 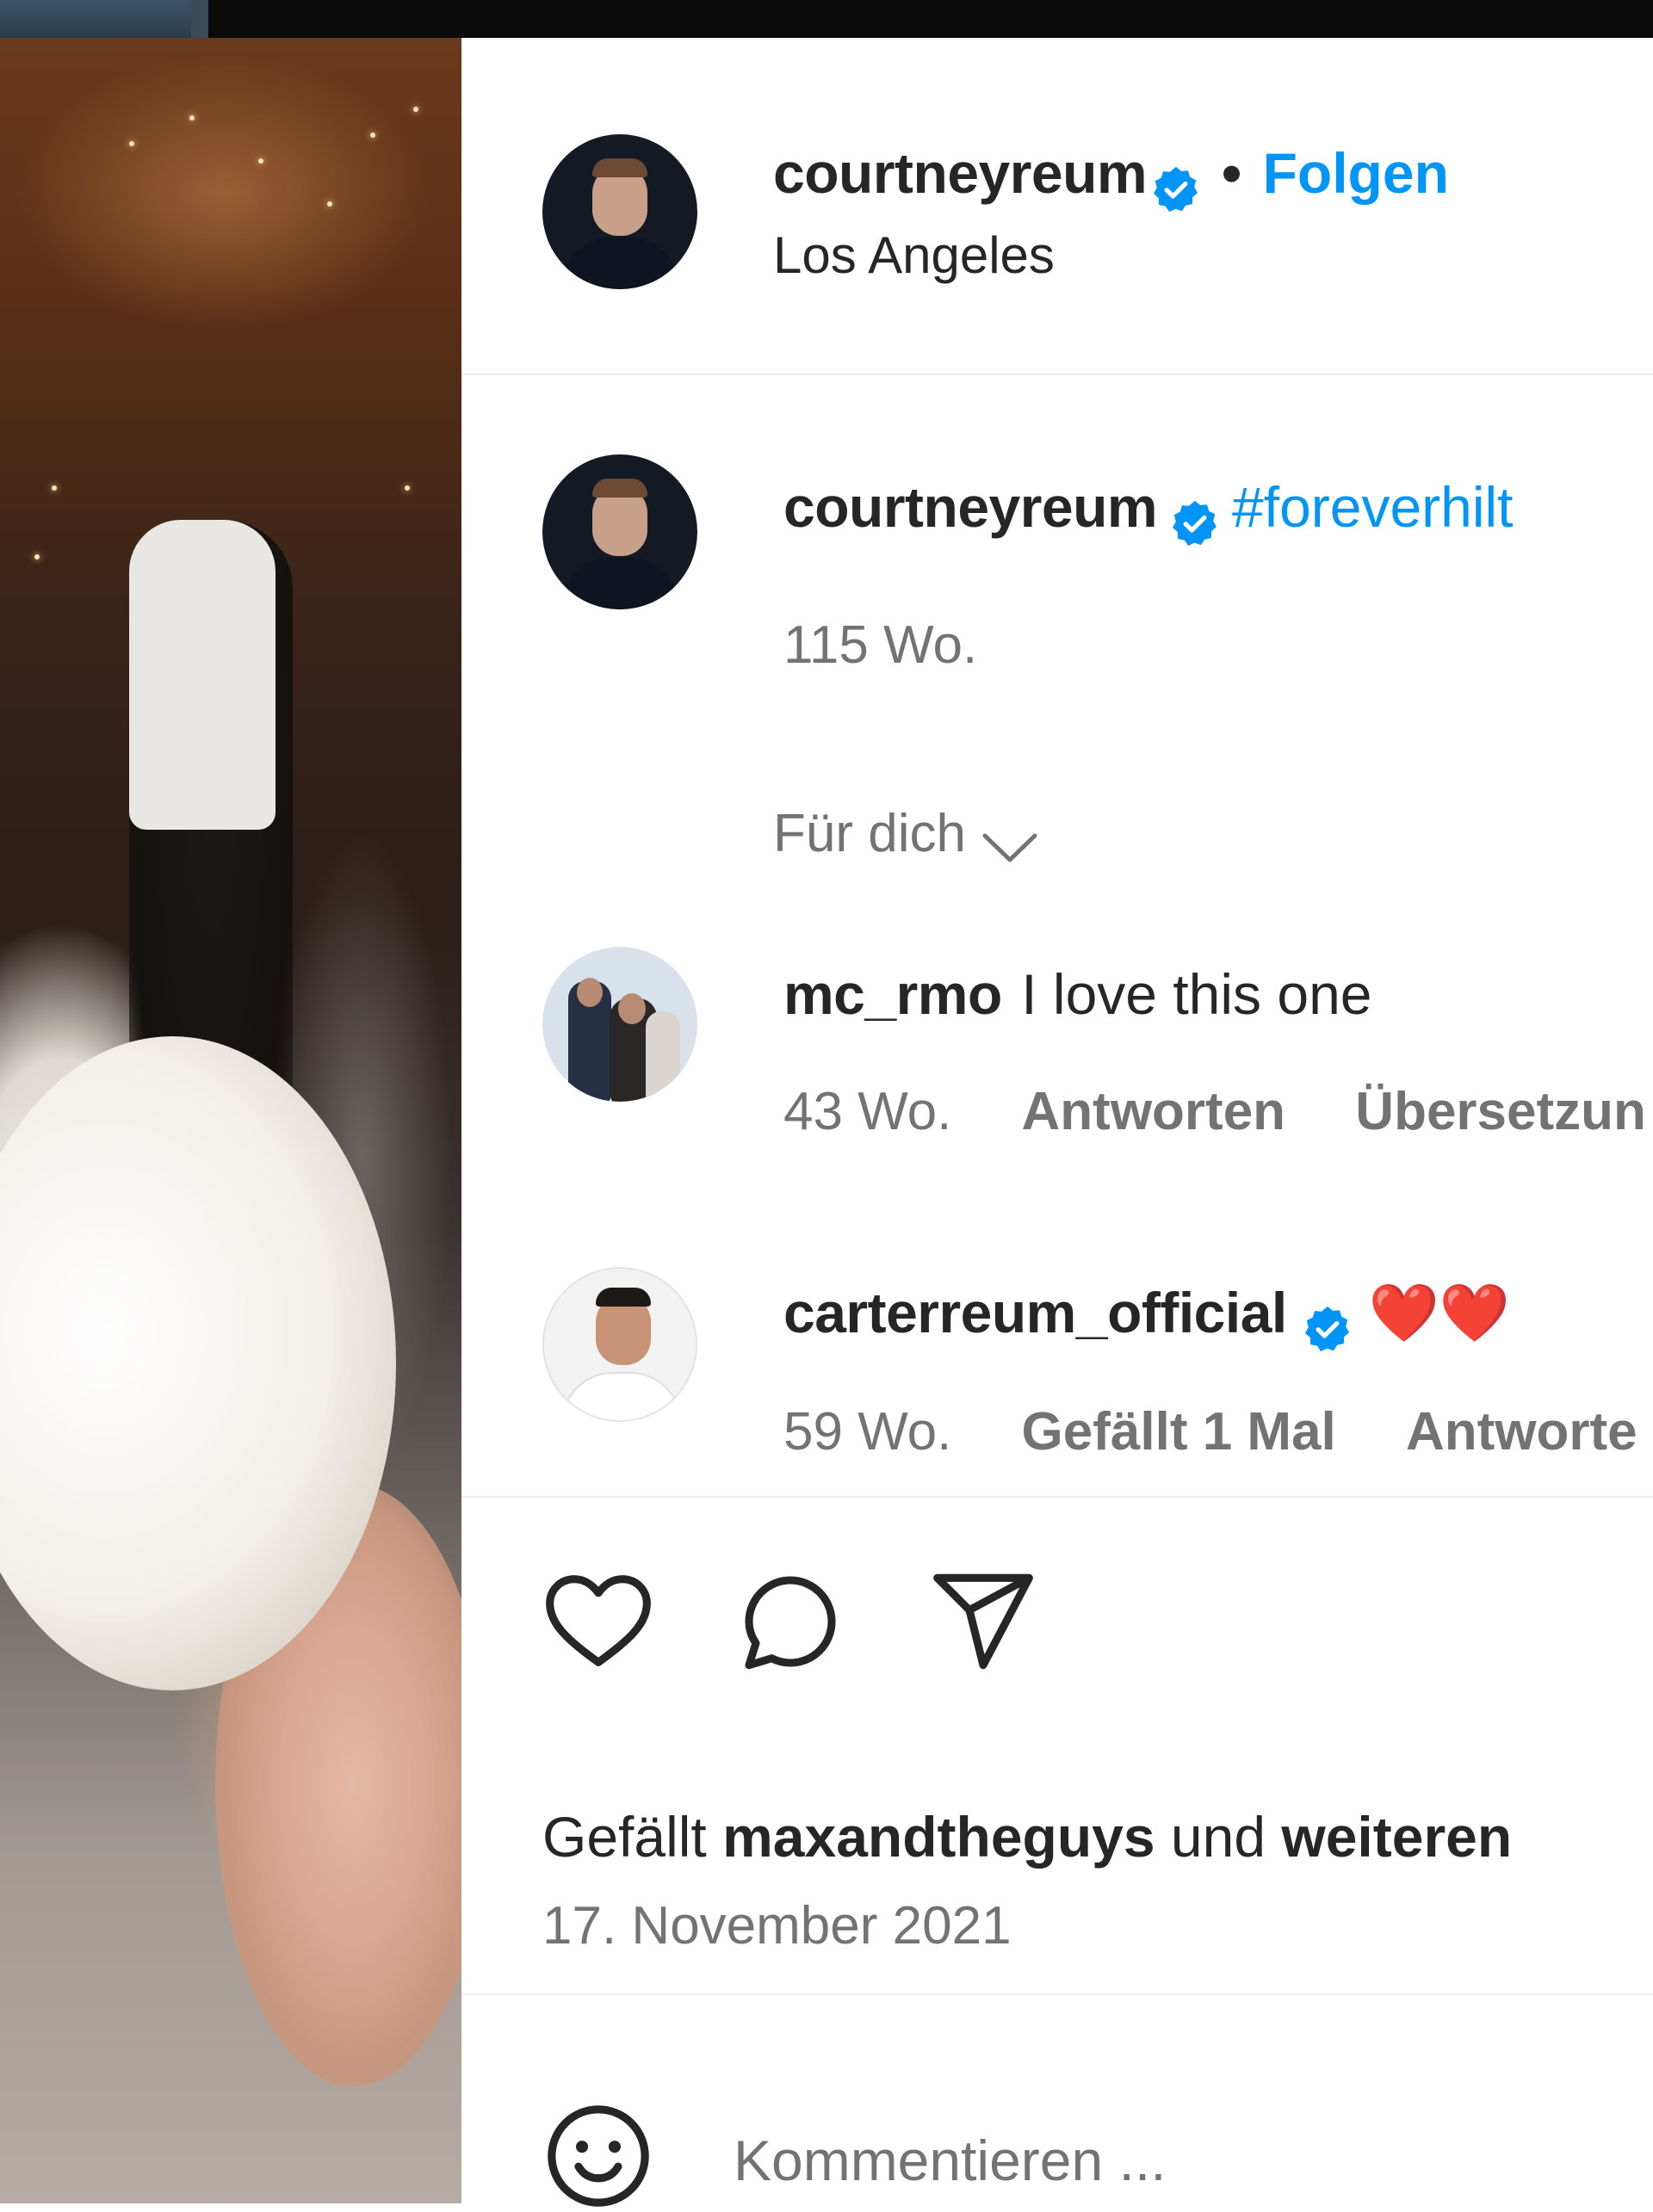 What do you see at coordinates (619, 212) in the screenshot?
I see `author-avatar` at bounding box center [619, 212].